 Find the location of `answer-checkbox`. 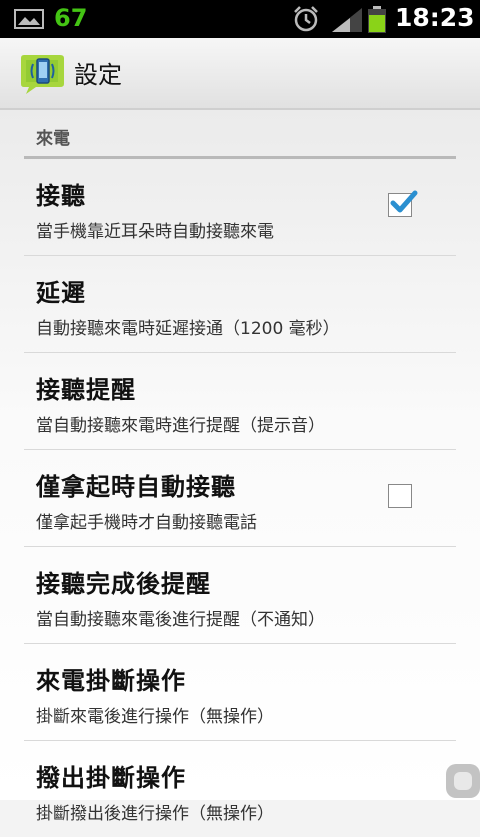

answer-checkbox is located at coordinates (403, 203).